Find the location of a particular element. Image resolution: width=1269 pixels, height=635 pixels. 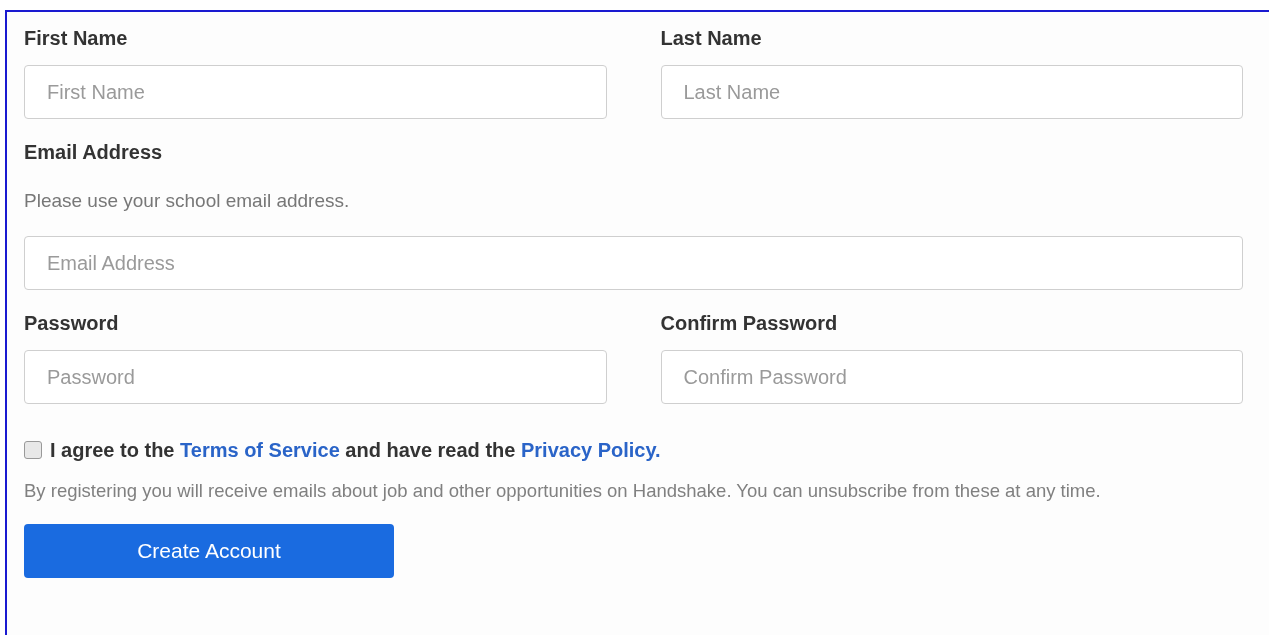

input-field: First Name is located at coordinates (315, 92).